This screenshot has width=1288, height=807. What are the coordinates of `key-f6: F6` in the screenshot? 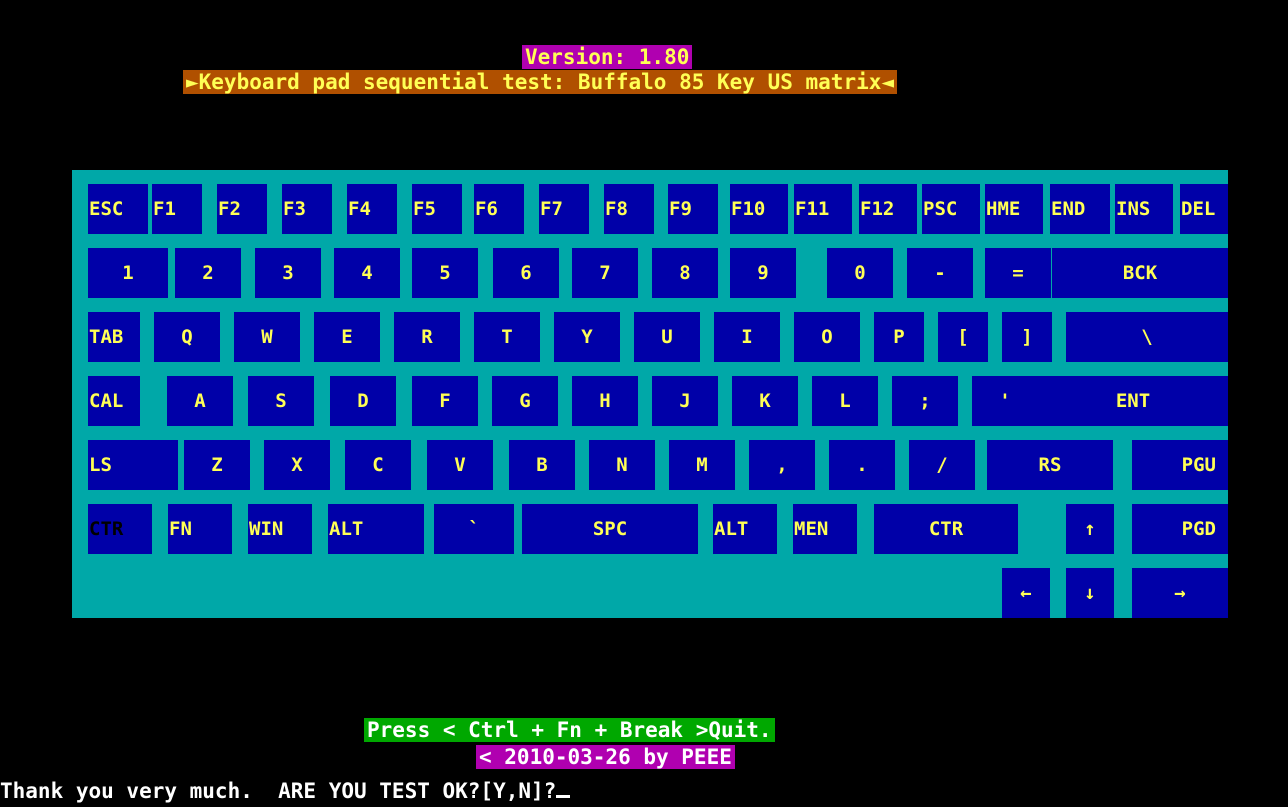 It's located at (499, 209).